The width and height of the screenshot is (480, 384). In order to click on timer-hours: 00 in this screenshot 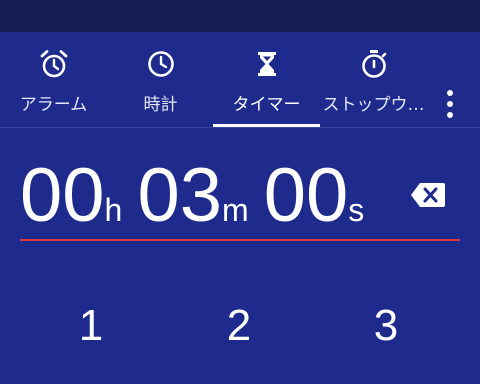, I will do `click(62, 195)`.